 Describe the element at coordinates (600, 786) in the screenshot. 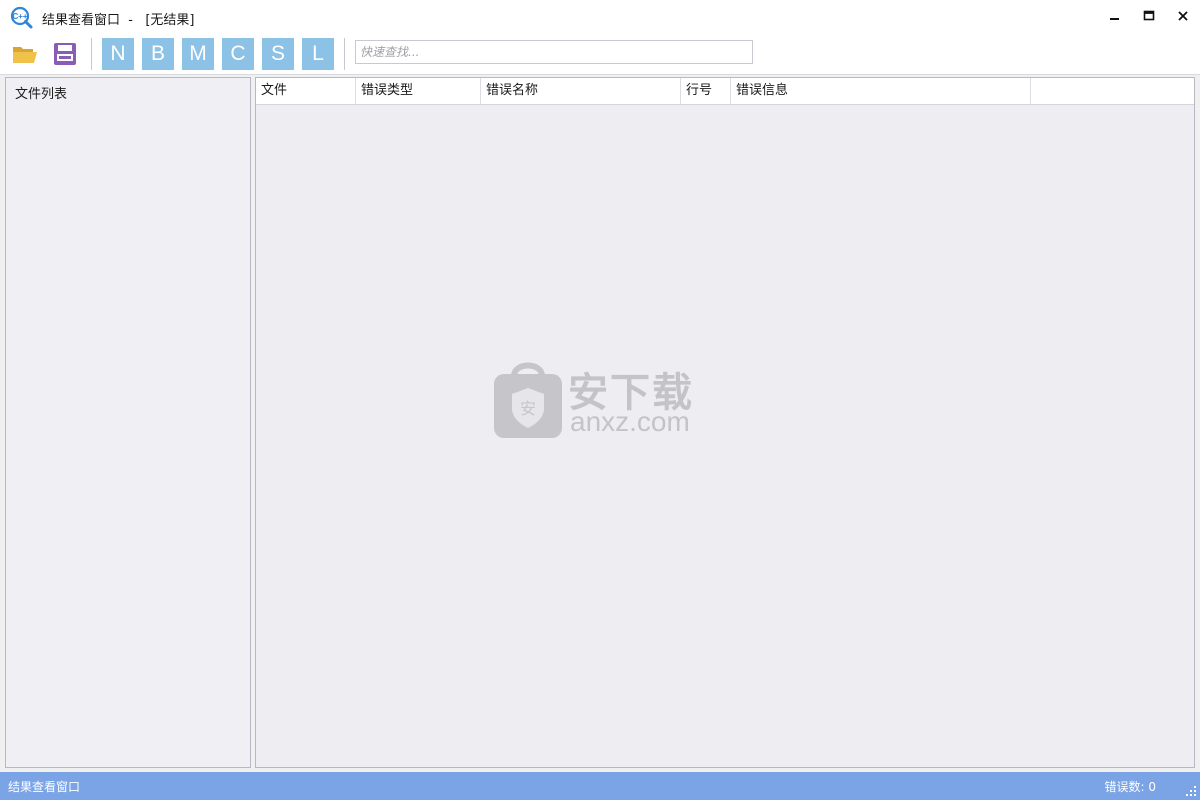

I see `status-bar: 结果查看窗口 错误数: 0` at that location.